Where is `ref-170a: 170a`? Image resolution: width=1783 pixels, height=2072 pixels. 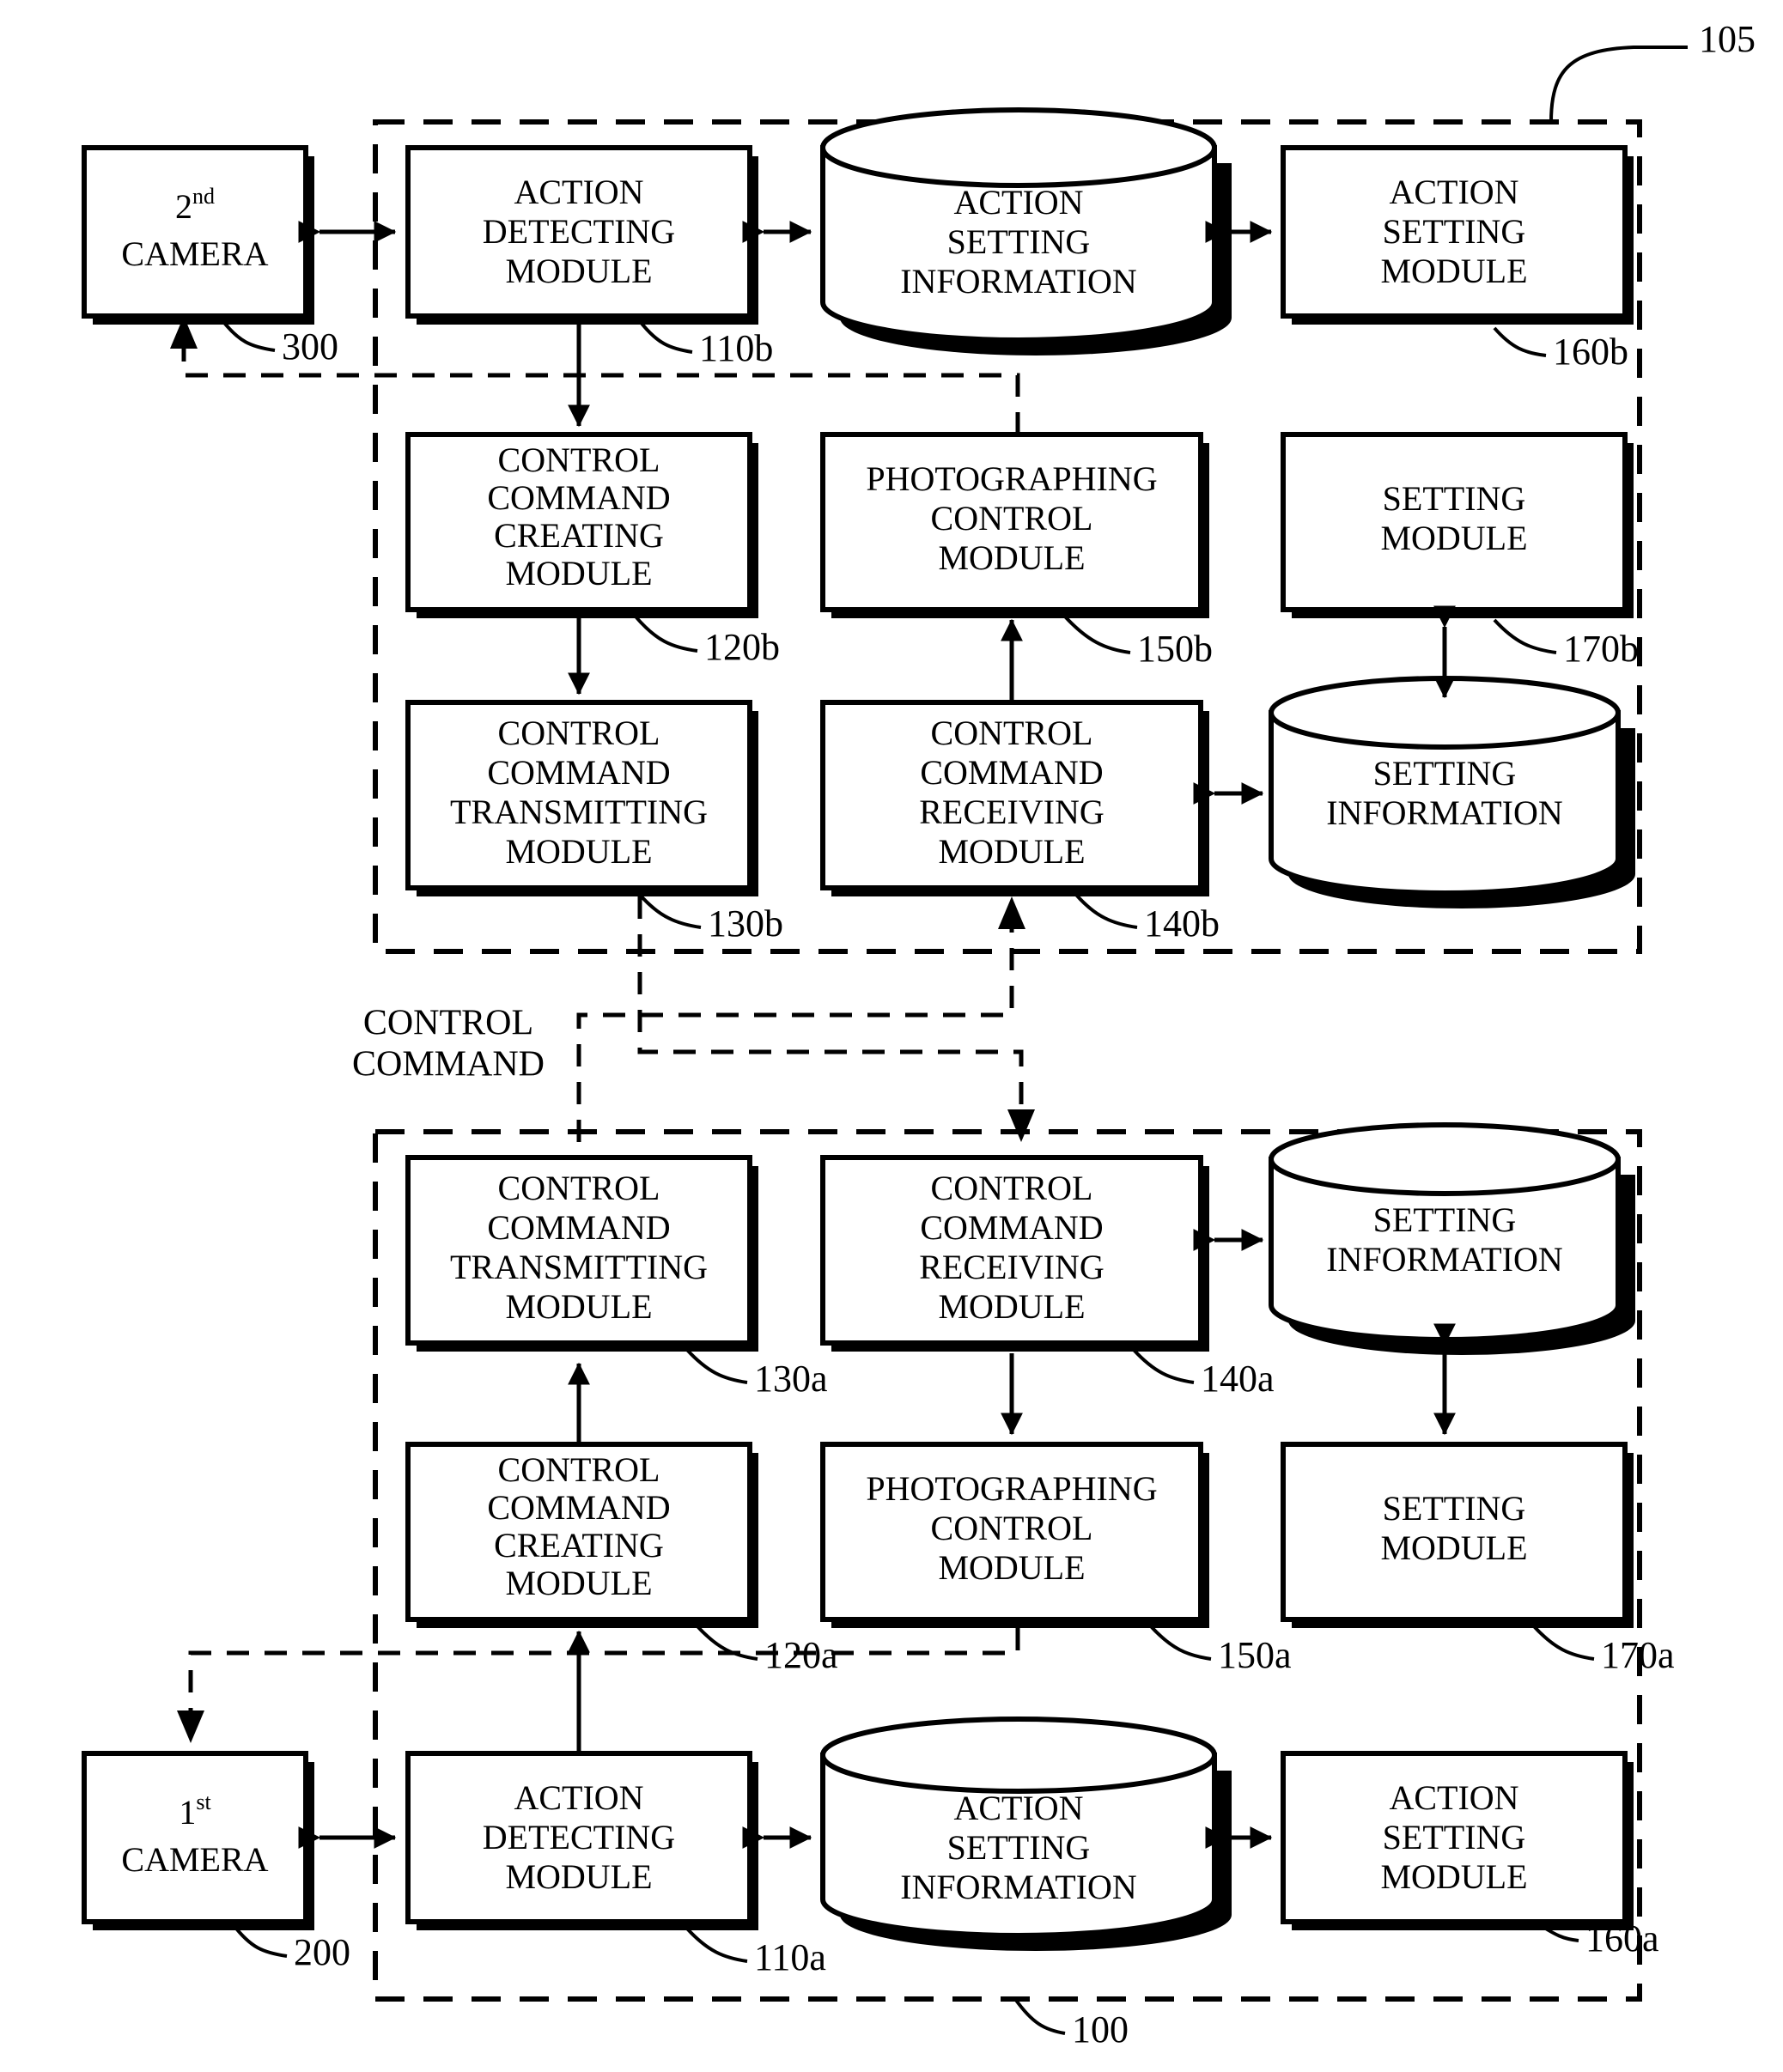
ref-170a: 170a is located at coordinates (1638, 1655).